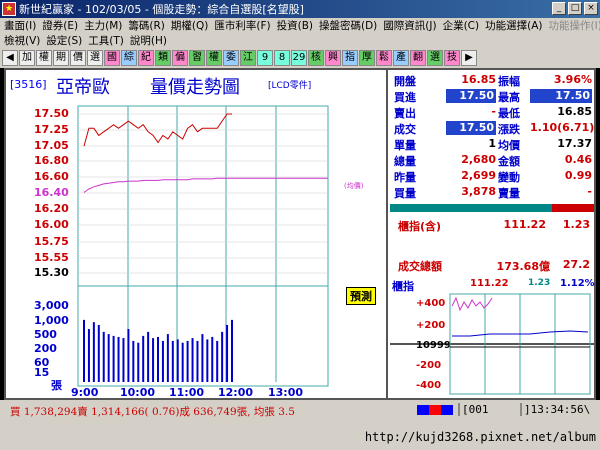 The image size is (600, 450). What do you see at coordinates (418, 58) in the screenshot?
I see `toolbar-button: 翻` at bounding box center [418, 58].